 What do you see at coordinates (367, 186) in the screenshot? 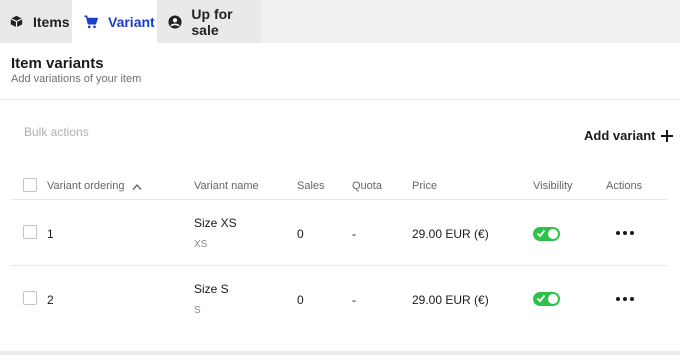
I see `column-header-quota: Quota` at bounding box center [367, 186].